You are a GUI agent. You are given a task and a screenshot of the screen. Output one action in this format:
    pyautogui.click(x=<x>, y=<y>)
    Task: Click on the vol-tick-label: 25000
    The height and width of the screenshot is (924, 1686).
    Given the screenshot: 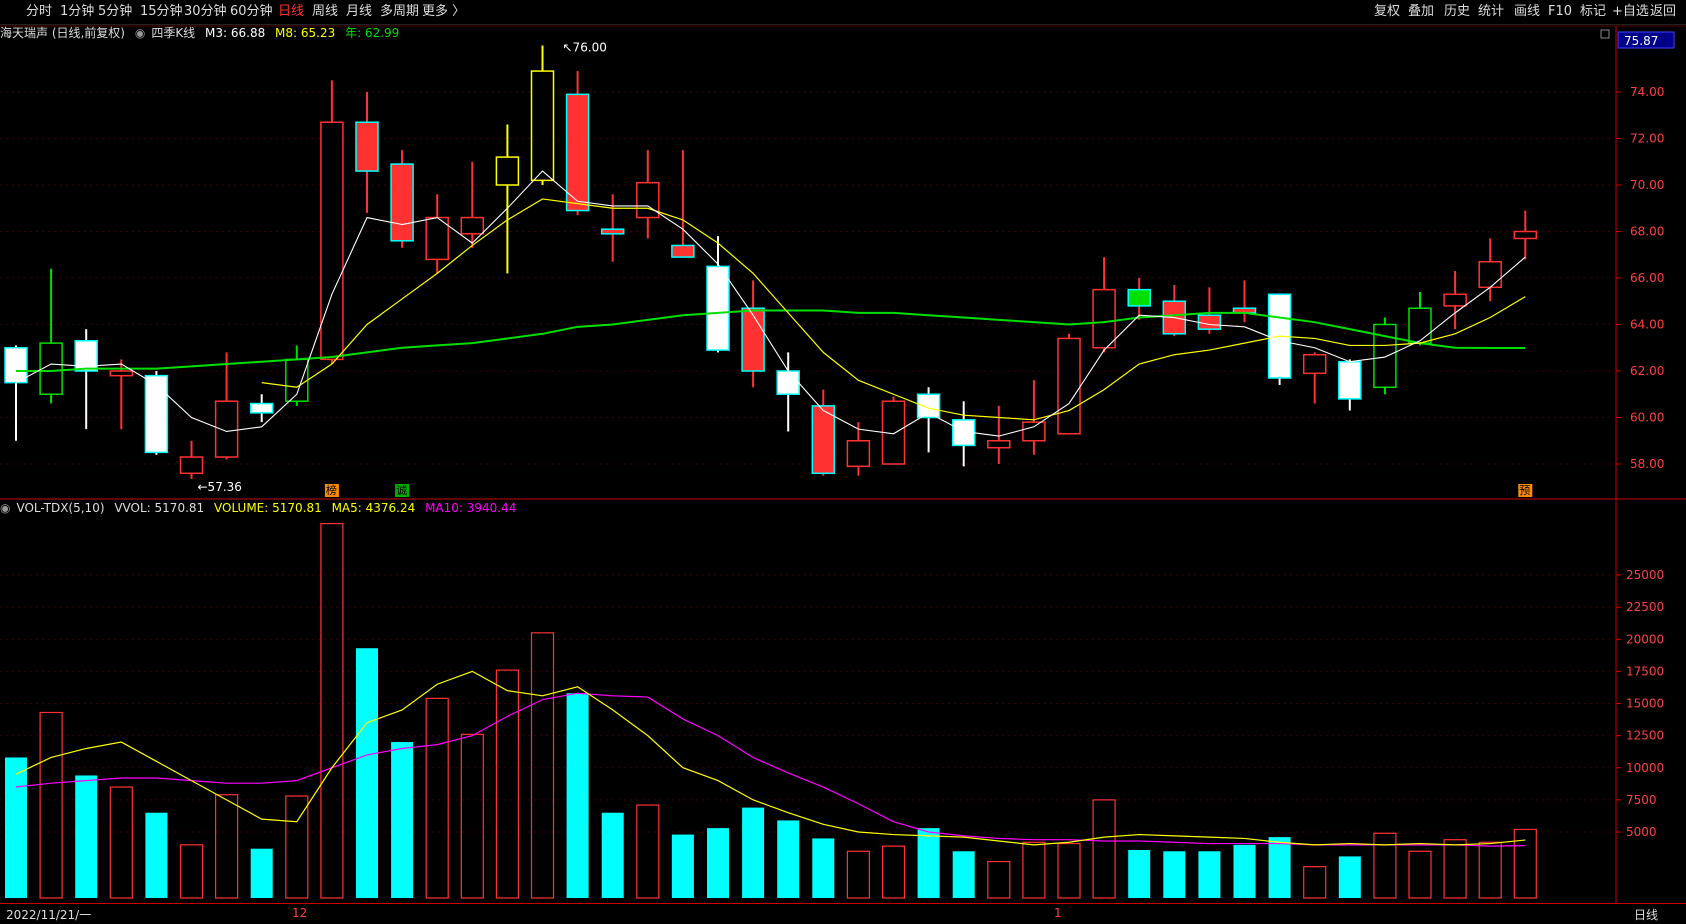 What is the action you would take?
    pyautogui.click(x=1645, y=575)
    